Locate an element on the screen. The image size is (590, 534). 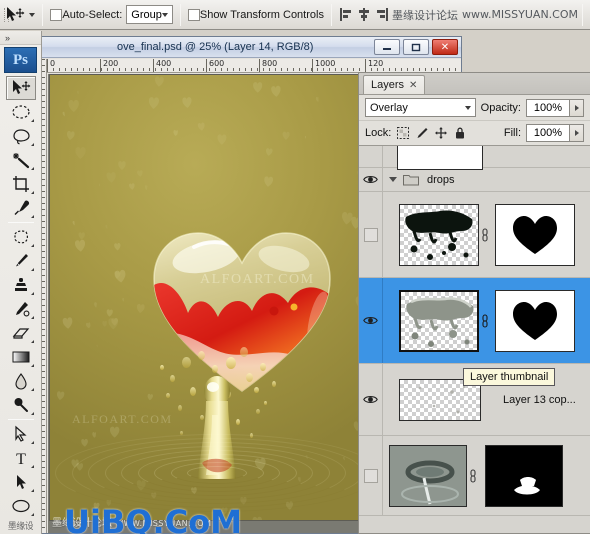
paintbrush-icon is located at coordinates (21, 260).